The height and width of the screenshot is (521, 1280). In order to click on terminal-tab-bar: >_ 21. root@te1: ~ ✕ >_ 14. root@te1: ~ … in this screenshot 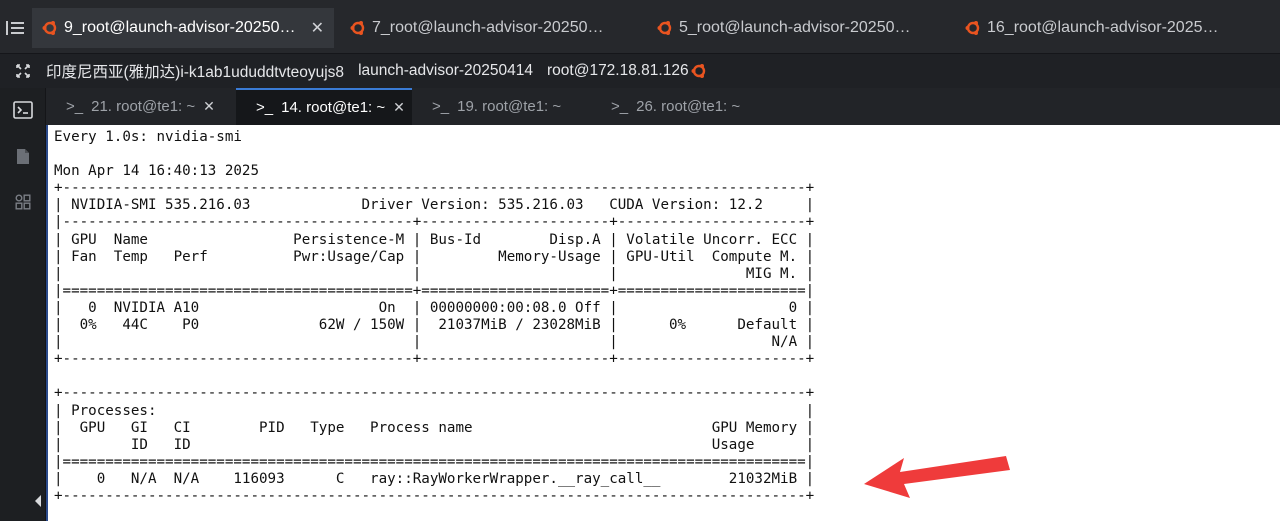, I will do `click(663, 106)`.